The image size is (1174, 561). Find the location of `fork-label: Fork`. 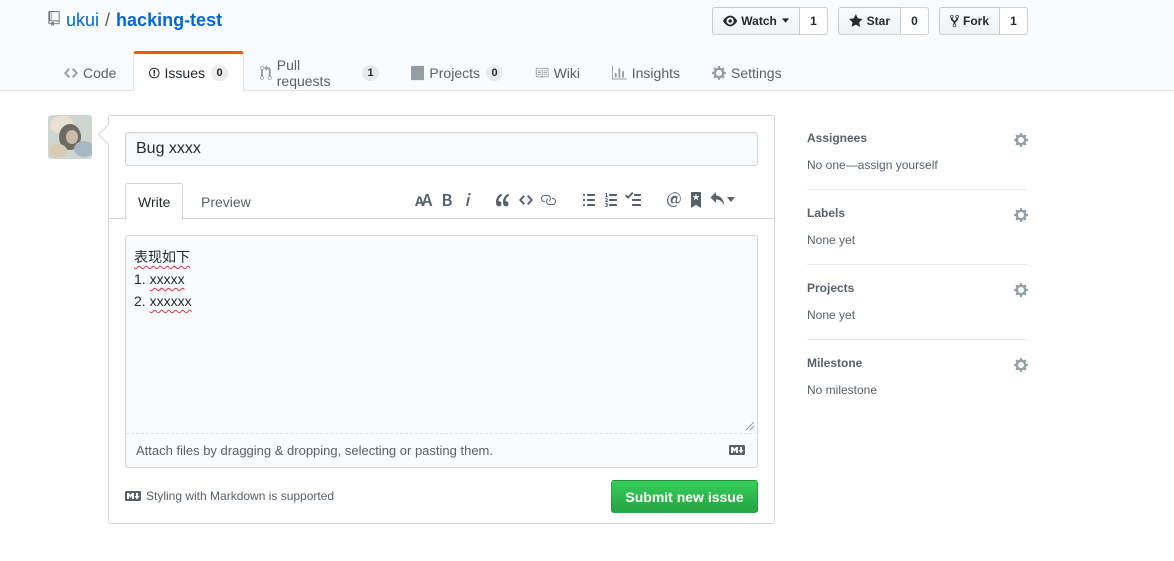

fork-label: Fork is located at coordinates (975, 21).